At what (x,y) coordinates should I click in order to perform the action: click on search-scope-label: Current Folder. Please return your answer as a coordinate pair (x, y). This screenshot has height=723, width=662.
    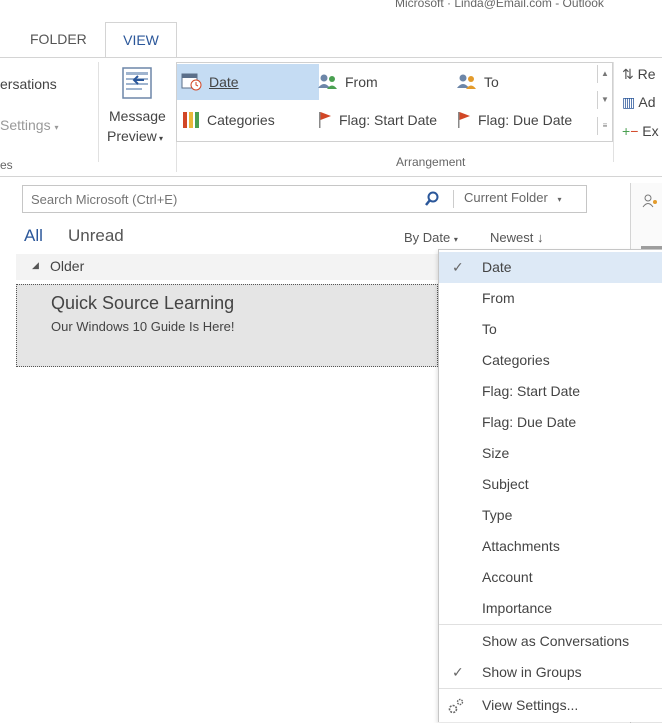
    Looking at the image, I should click on (506, 197).